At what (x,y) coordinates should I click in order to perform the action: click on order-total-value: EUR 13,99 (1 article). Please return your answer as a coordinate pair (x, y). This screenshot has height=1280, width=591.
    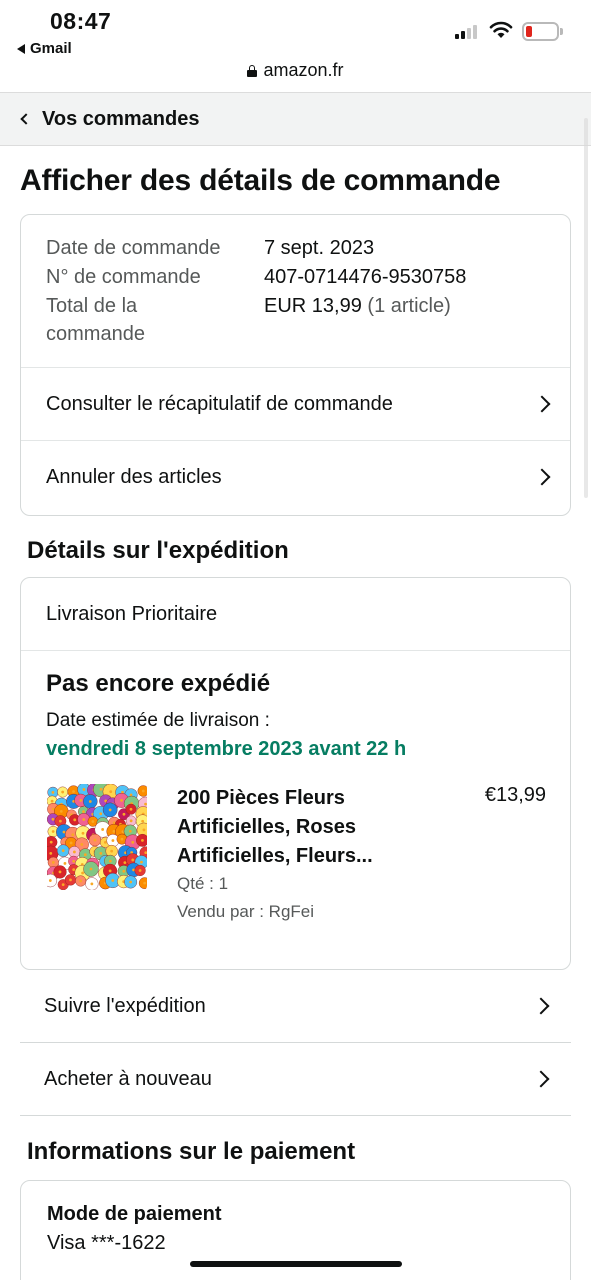
    Looking at the image, I should click on (357, 306).